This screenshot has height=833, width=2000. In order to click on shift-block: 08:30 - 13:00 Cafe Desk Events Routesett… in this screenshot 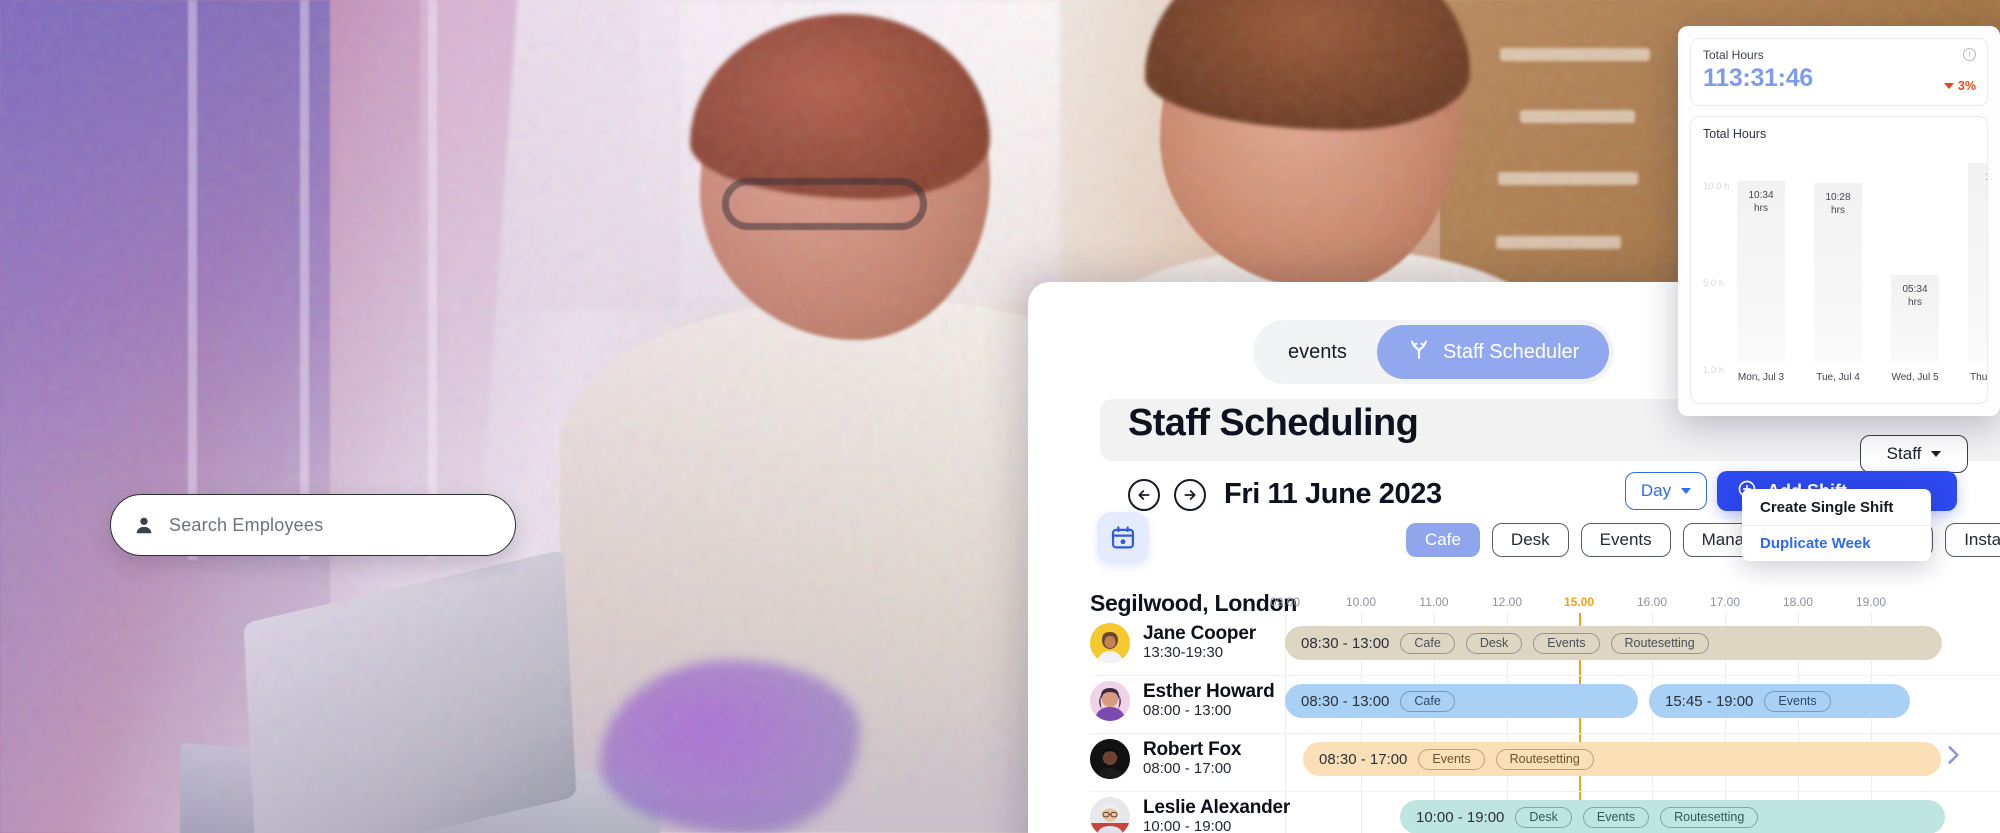, I will do `click(1613, 643)`.